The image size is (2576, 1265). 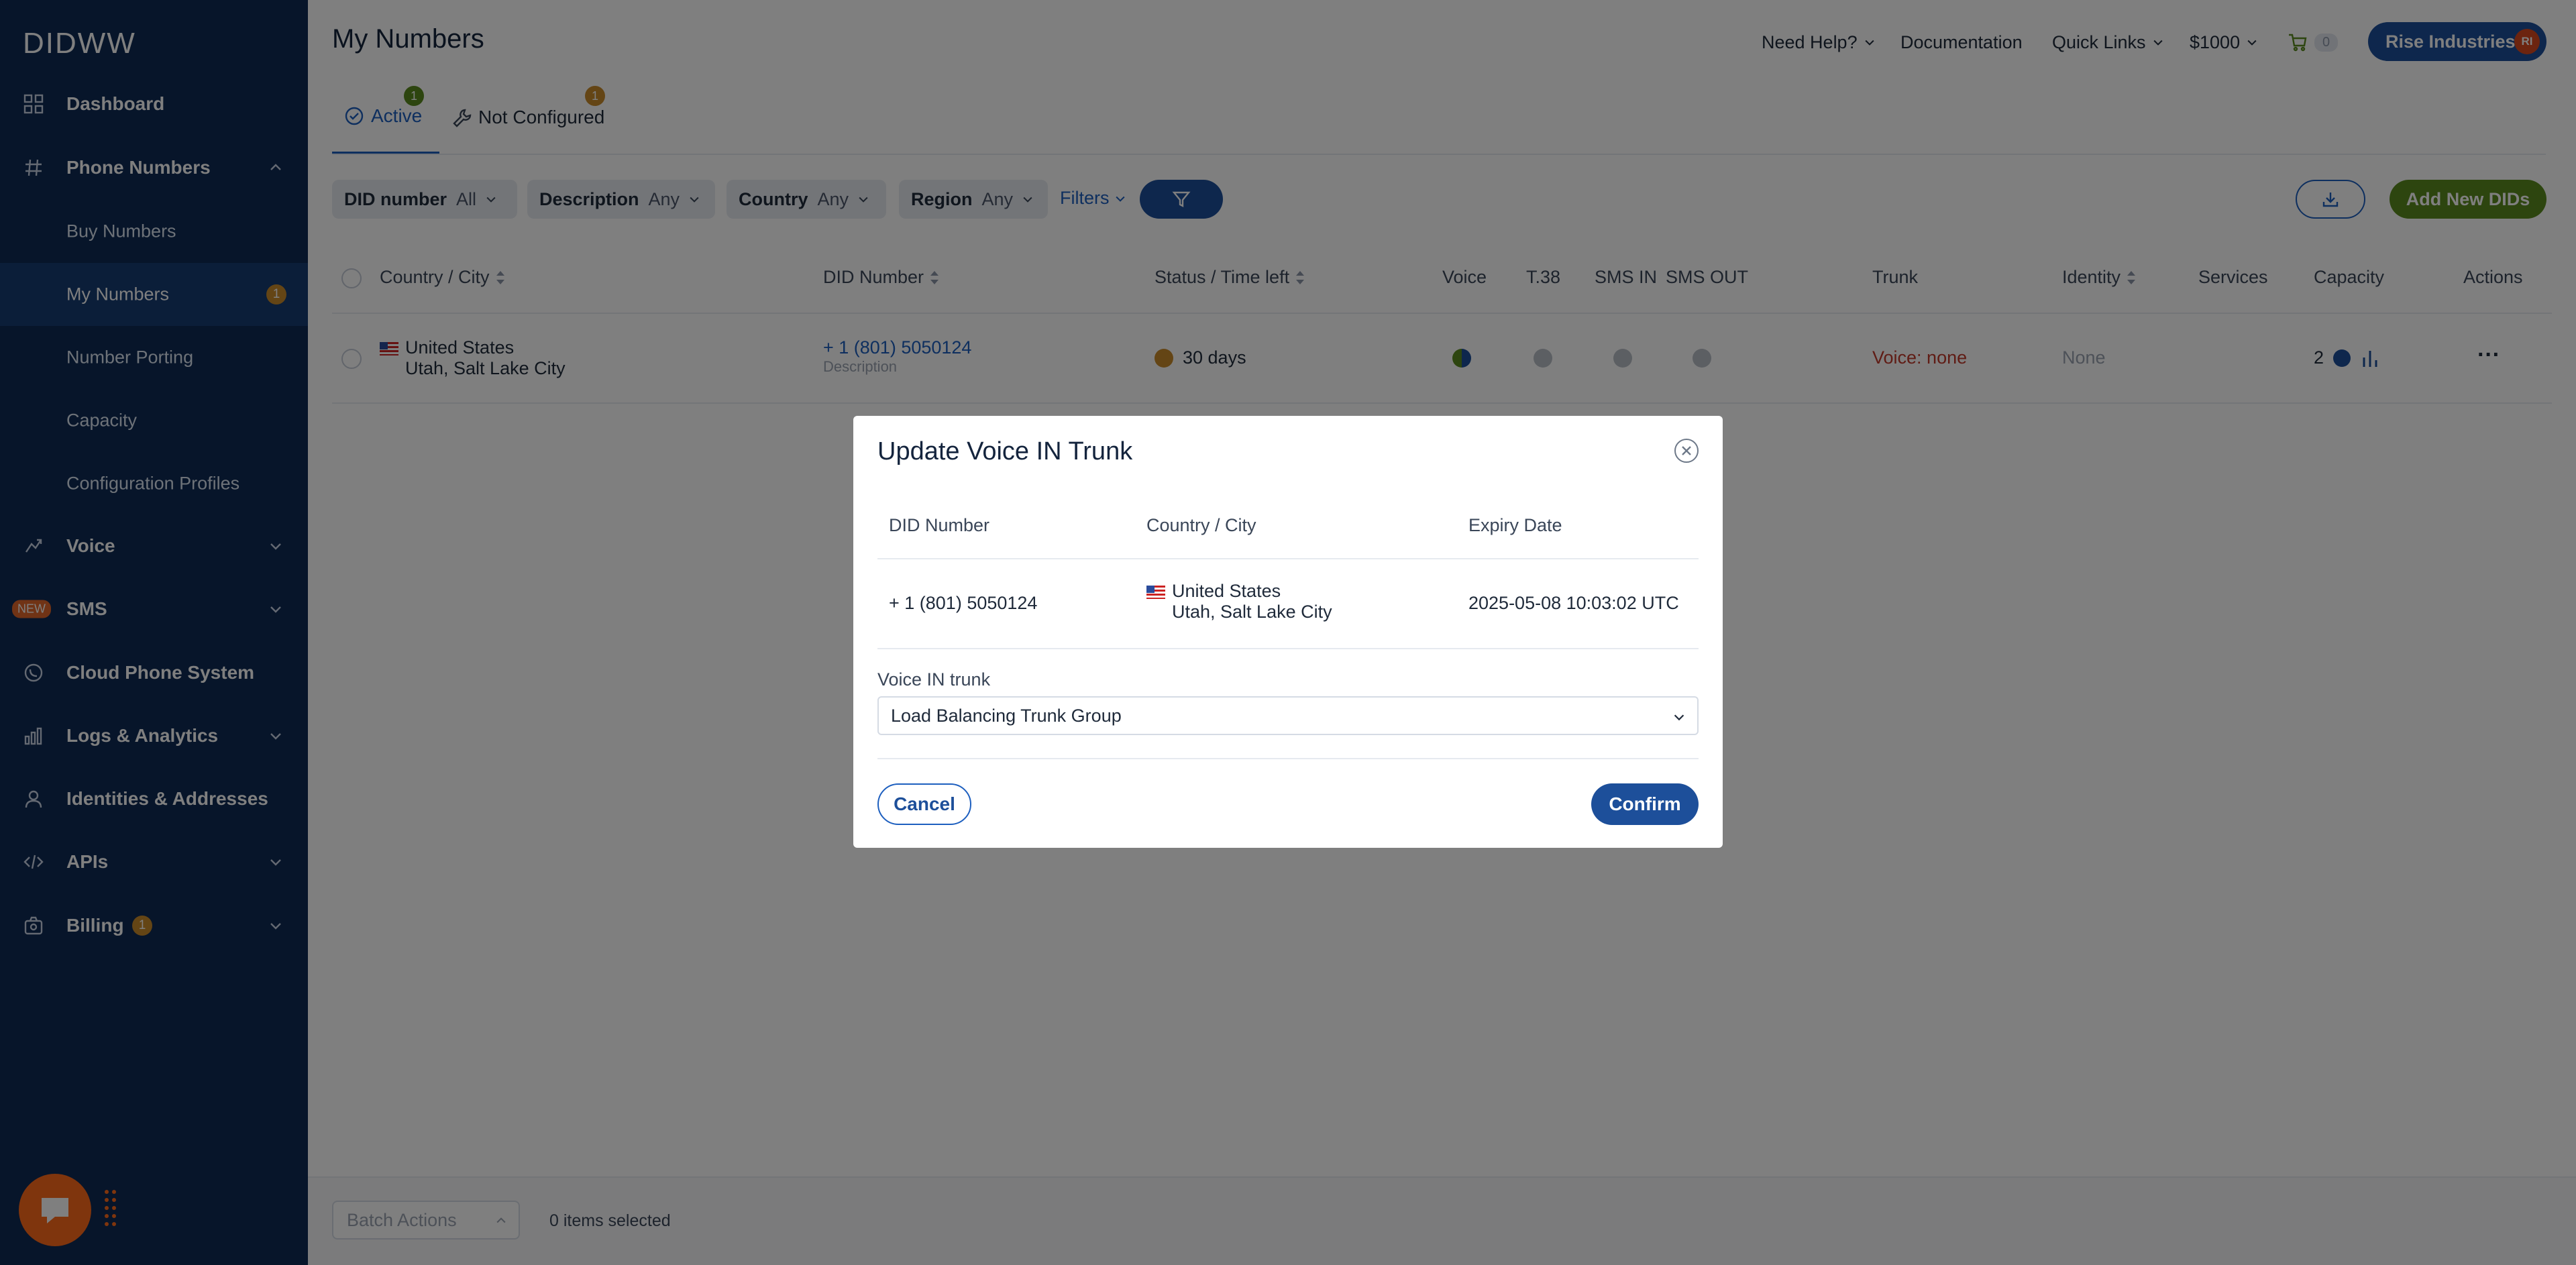 What do you see at coordinates (1005, 451) in the screenshot?
I see `dialog-title: Update Voice IN Trunk` at bounding box center [1005, 451].